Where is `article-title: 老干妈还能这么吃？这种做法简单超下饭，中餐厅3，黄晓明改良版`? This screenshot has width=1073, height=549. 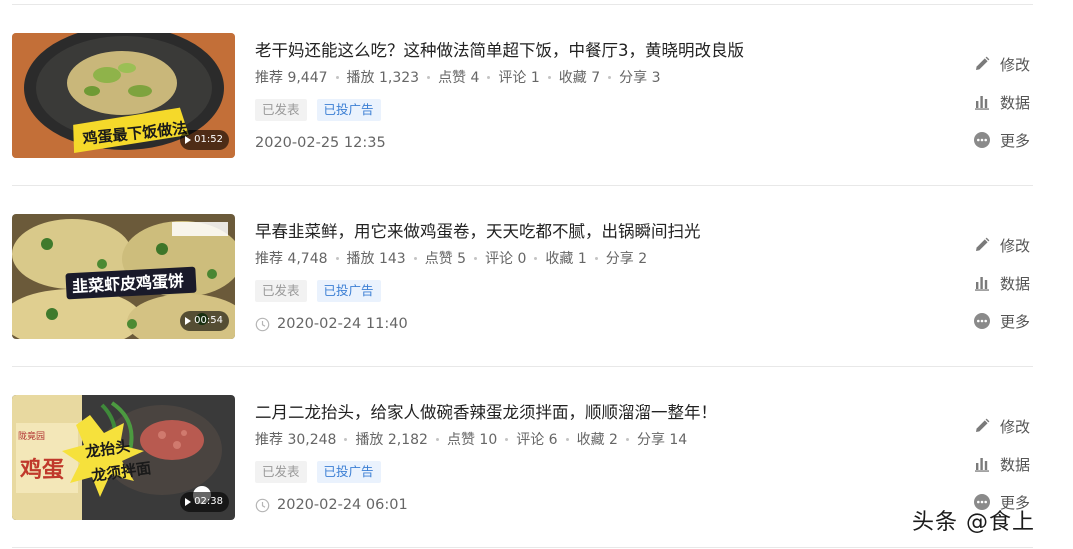 article-title: 老干妈还能这么吃？这种做法简单超下饭，中餐厅3，黄晓明改良版 is located at coordinates (499, 49).